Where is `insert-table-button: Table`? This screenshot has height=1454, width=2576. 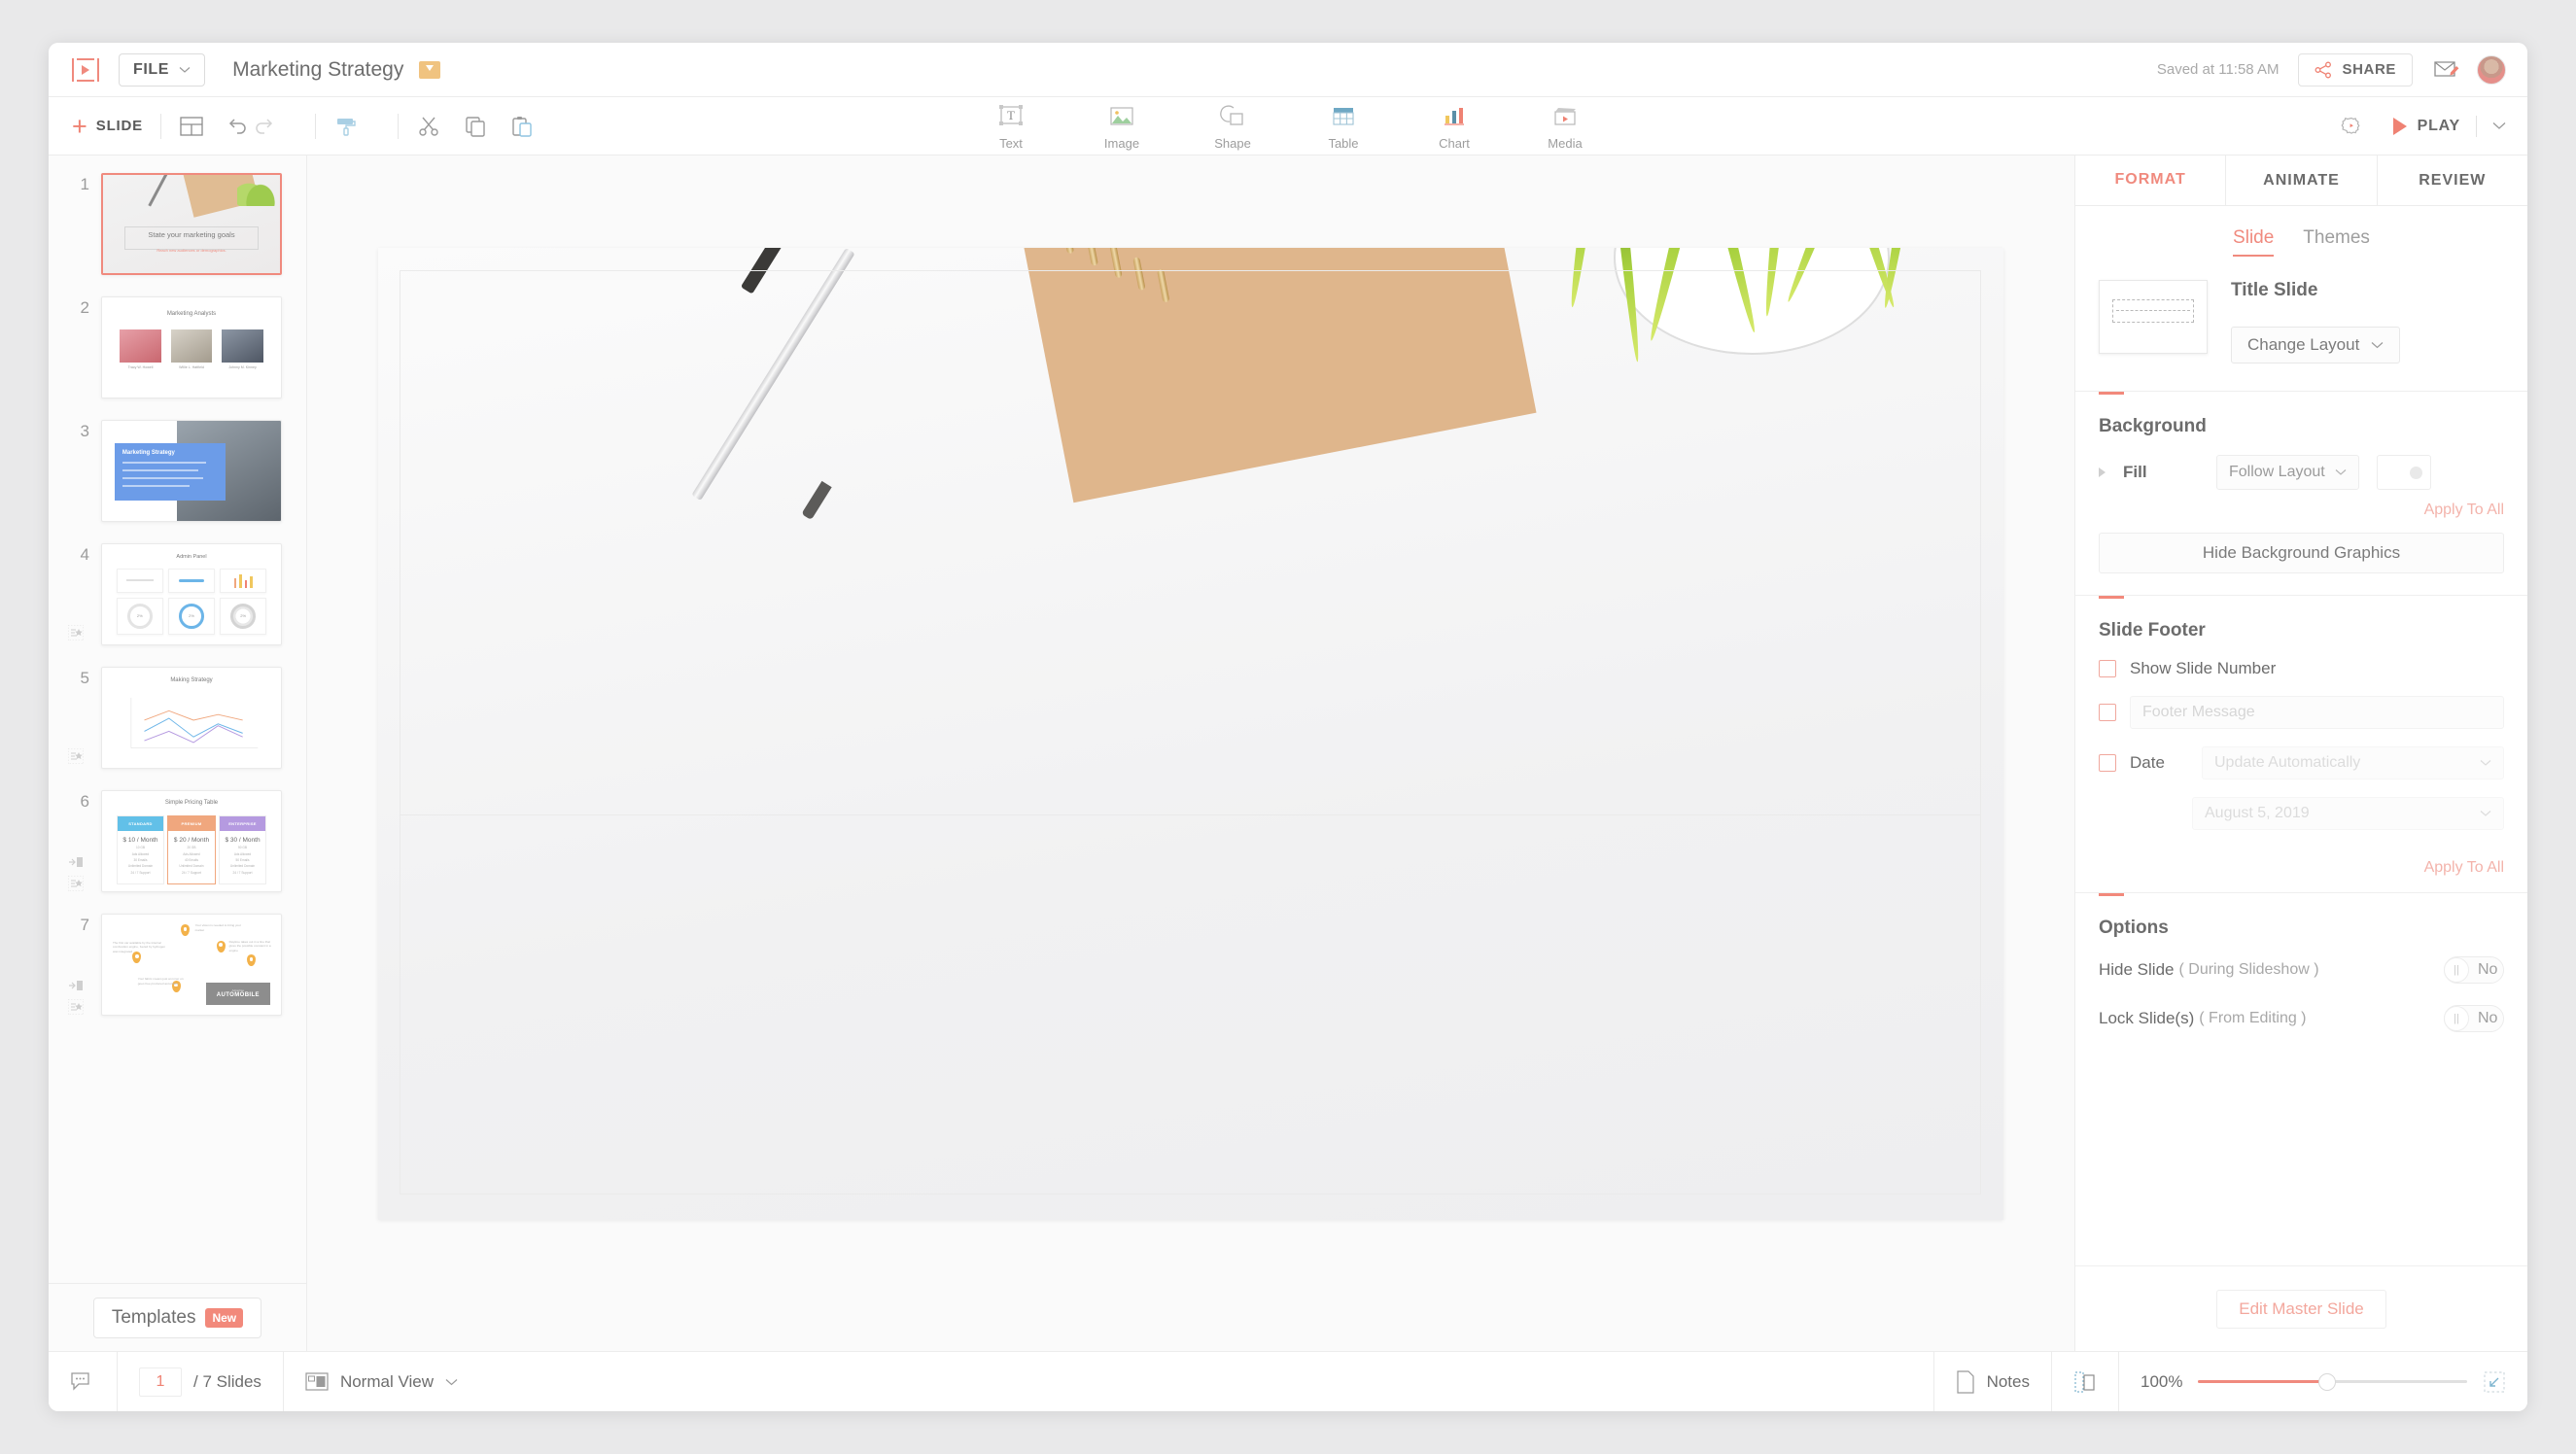
insert-table-button: Table is located at coordinates (1343, 127).